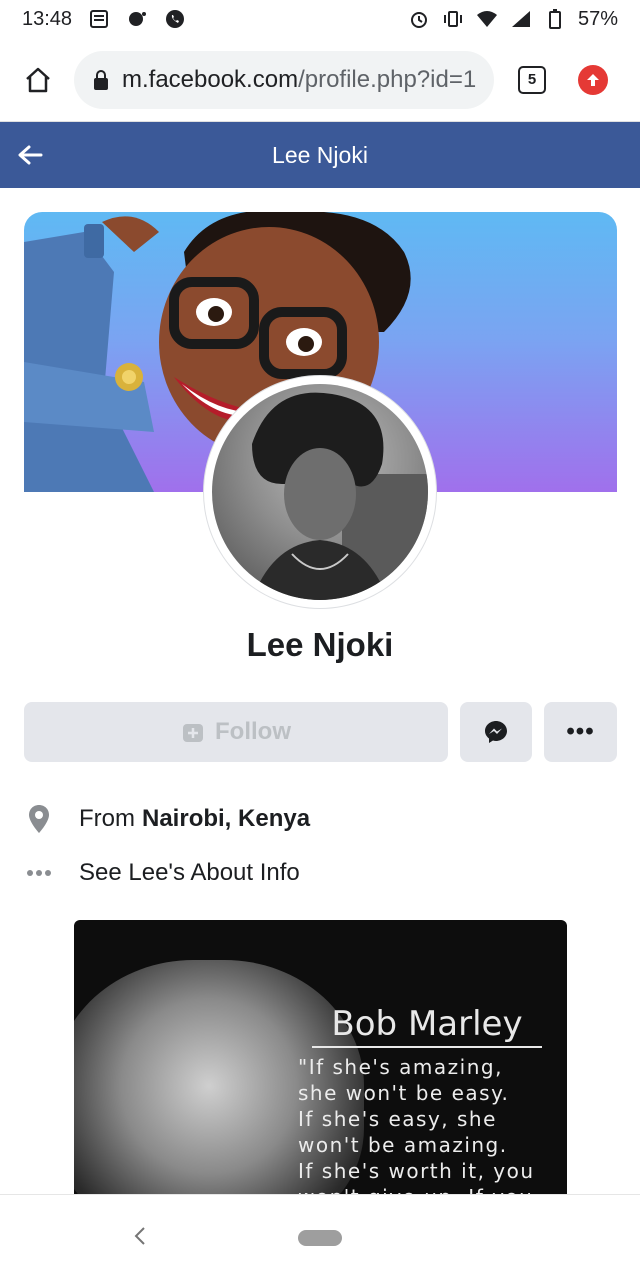 The width and height of the screenshot is (640, 1280). Describe the element at coordinates (107, 818) in the screenshot. I see `info-from-prefix: From` at that location.